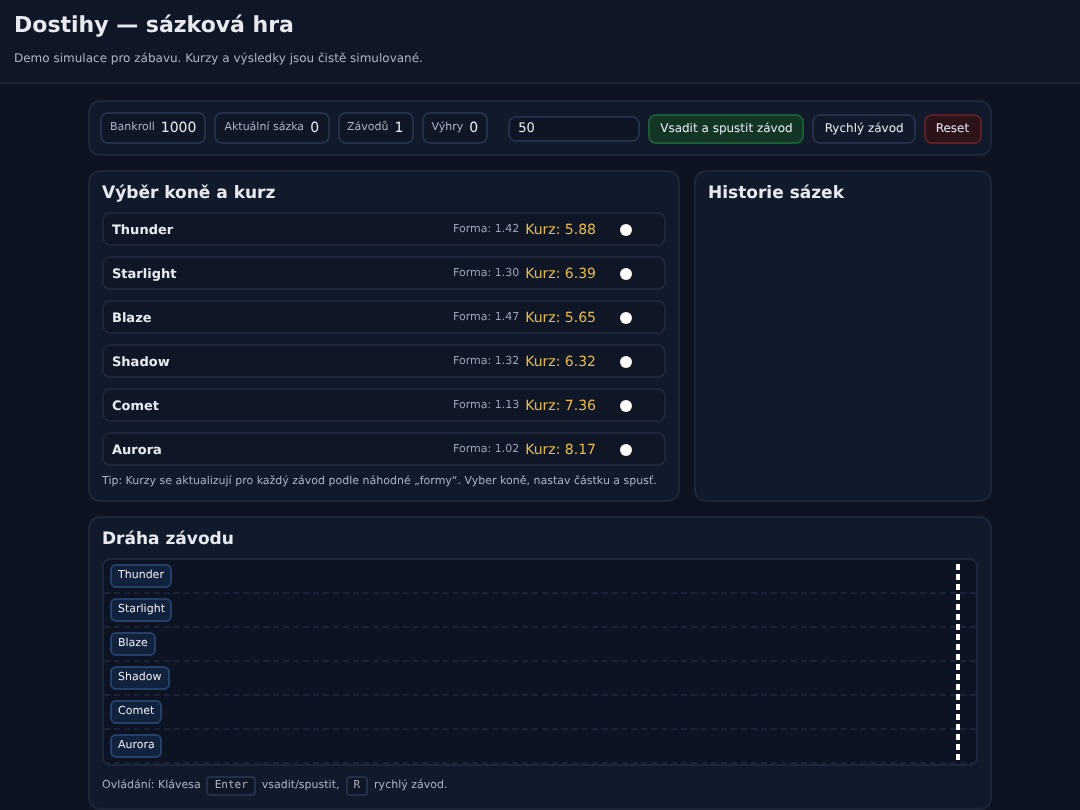 The image size is (1080, 810). Describe the element at coordinates (777, 194) in the screenshot. I see `panel-title: Historie sázek` at that location.